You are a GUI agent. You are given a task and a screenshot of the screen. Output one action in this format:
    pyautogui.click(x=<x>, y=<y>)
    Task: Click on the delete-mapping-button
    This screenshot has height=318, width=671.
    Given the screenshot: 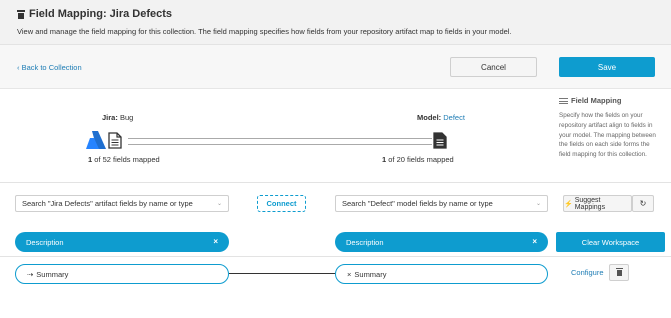 What is the action you would take?
    pyautogui.click(x=619, y=272)
    